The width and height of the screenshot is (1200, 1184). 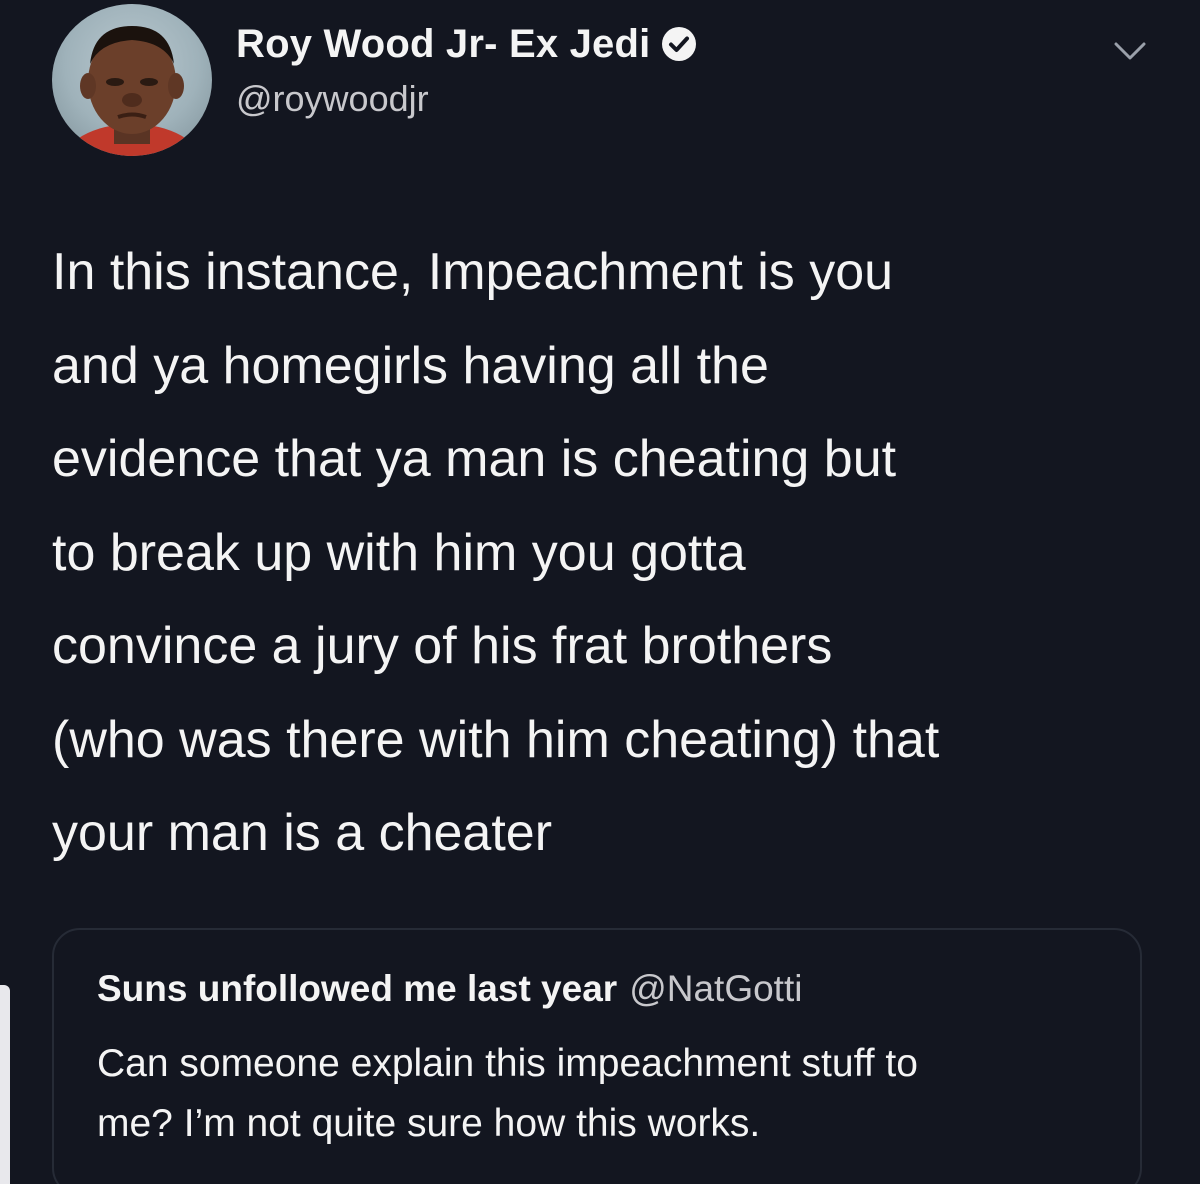 I want to click on author-name-row: Roy Wood Jr- Ex Jedi, so click(x=467, y=44).